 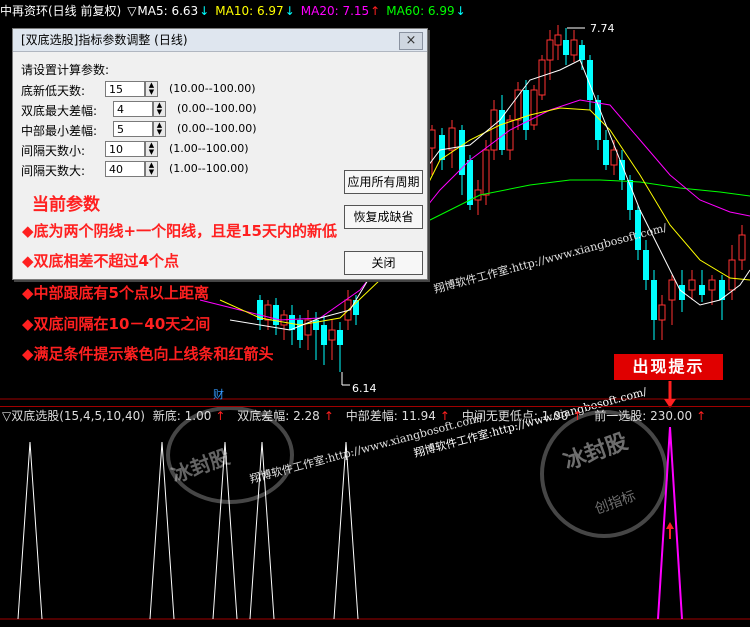 What do you see at coordinates (364, 388) in the screenshot?
I see `low-price-label: 6.14` at bounding box center [364, 388].